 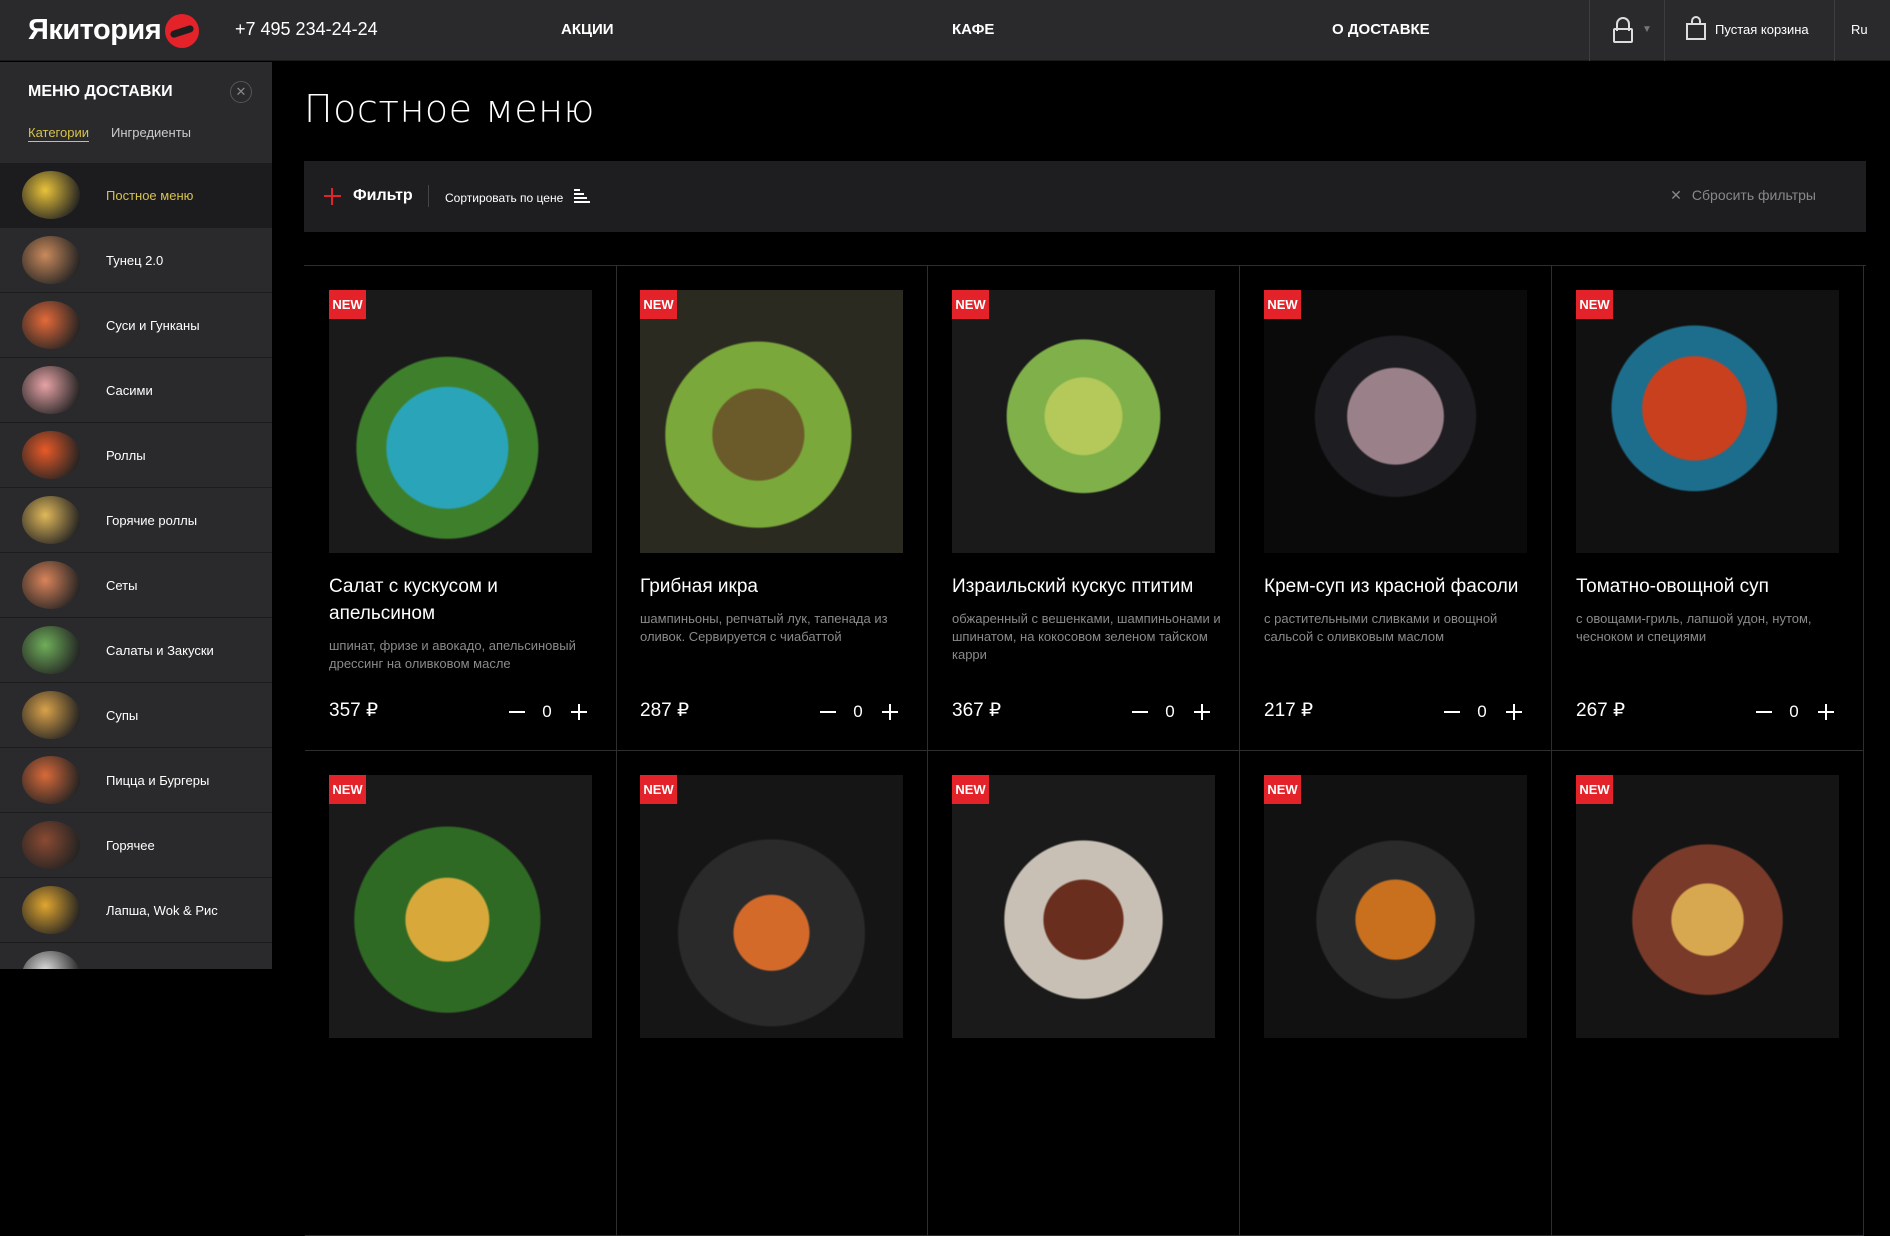 What do you see at coordinates (158, 780) in the screenshot?
I see `sidebar-item-label: Пицца и Бургеры` at bounding box center [158, 780].